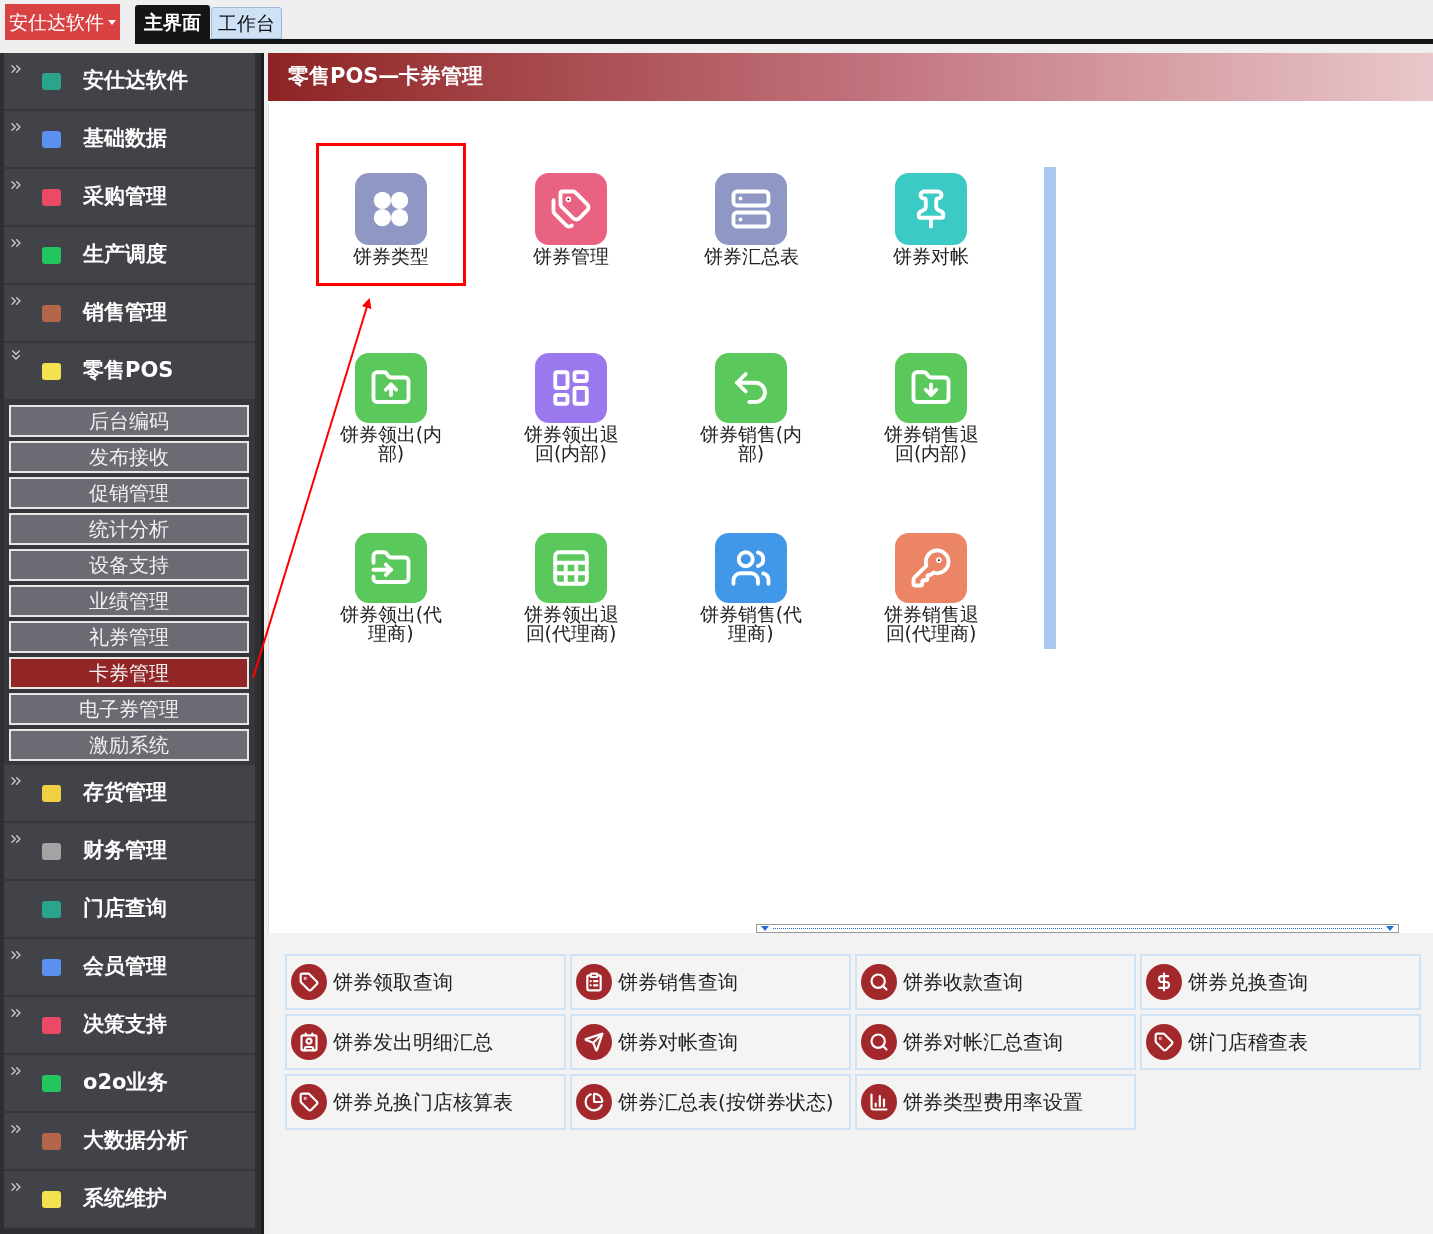  I want to click on feature-tile: 饼券领出退回(代理商), so click(571, 574).